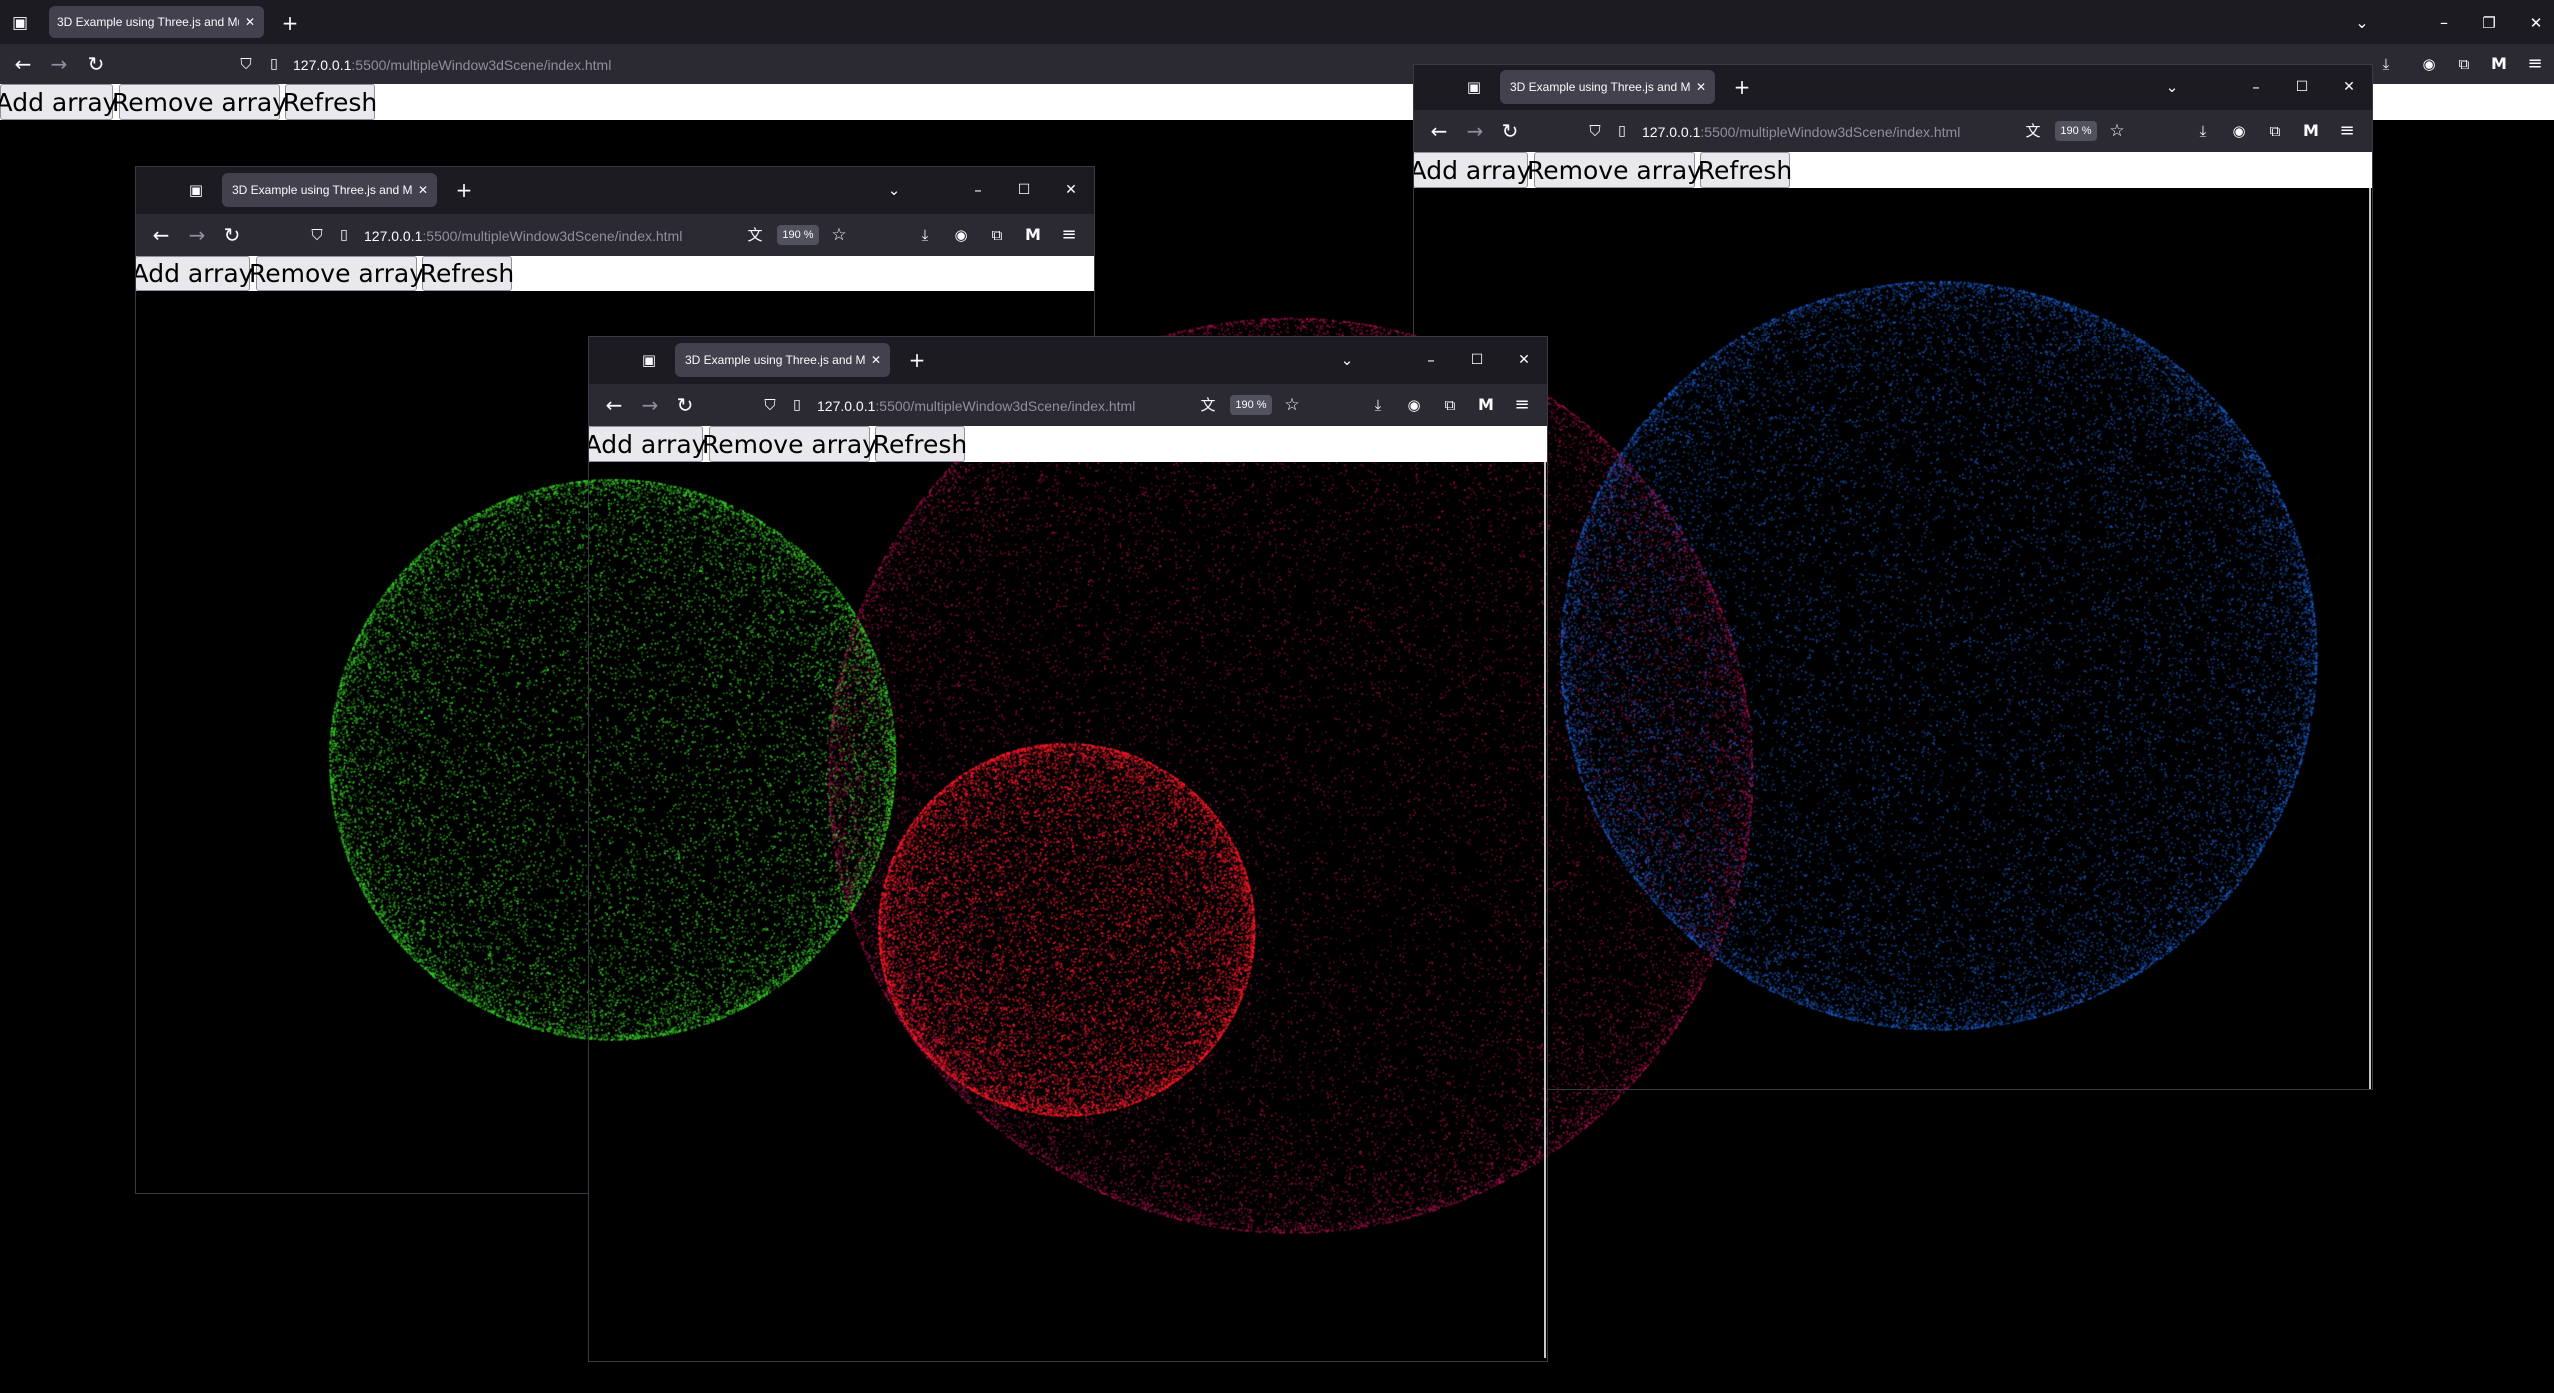 The height and width of the screenshot is (1393, 2554). Describe the element at coordinates (1607, 87) in the screenshot. I see `right-active-tab: 3D Example using Three.js and Mul ✕` at that location.